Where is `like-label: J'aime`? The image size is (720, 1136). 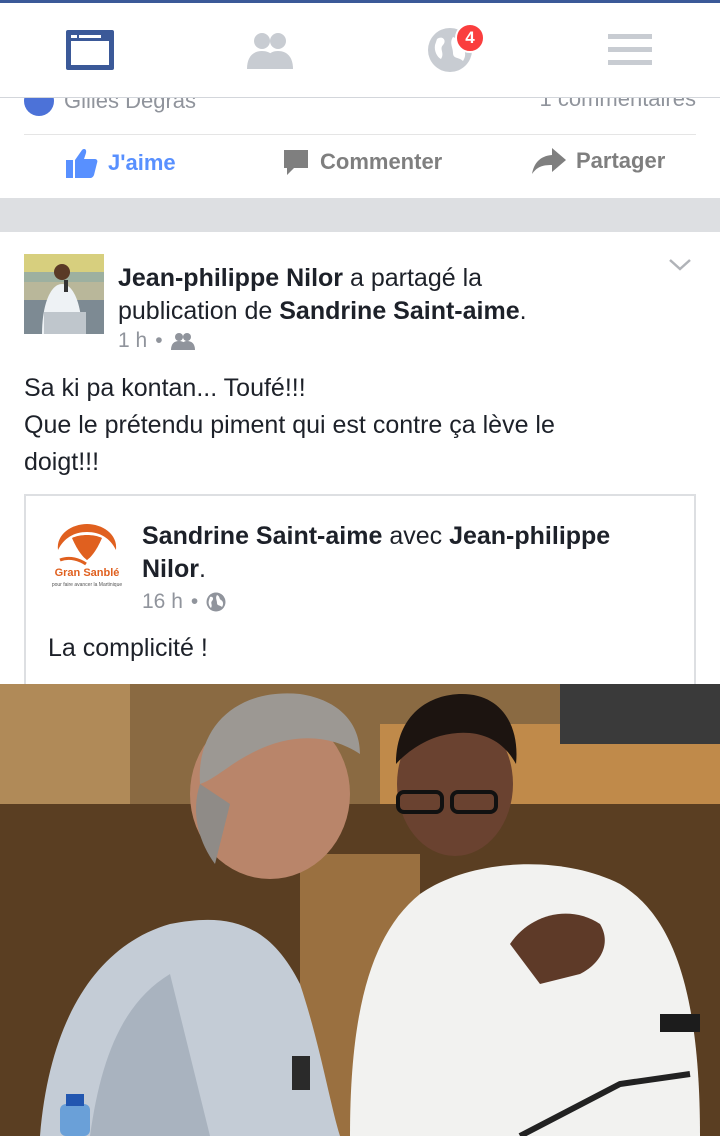 like-label: J'aime is located at coordinates (142, 162).